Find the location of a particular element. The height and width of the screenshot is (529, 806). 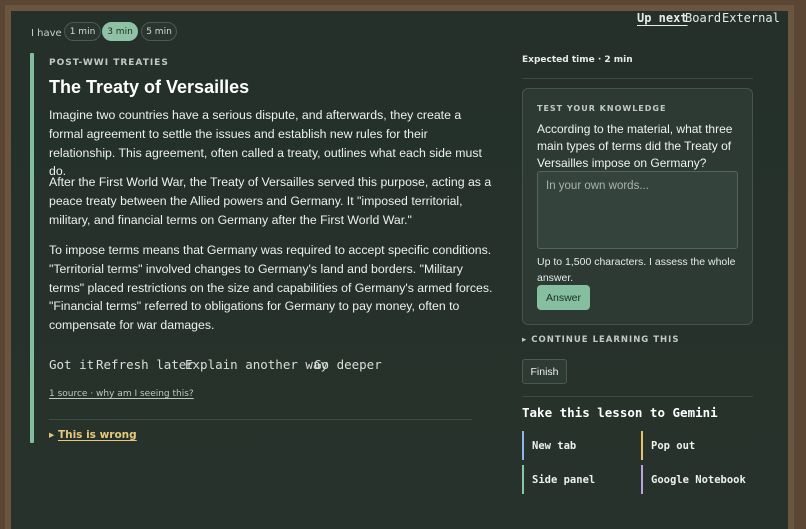

time-option-3-min: 3 min is located at coordinates (120, 31).